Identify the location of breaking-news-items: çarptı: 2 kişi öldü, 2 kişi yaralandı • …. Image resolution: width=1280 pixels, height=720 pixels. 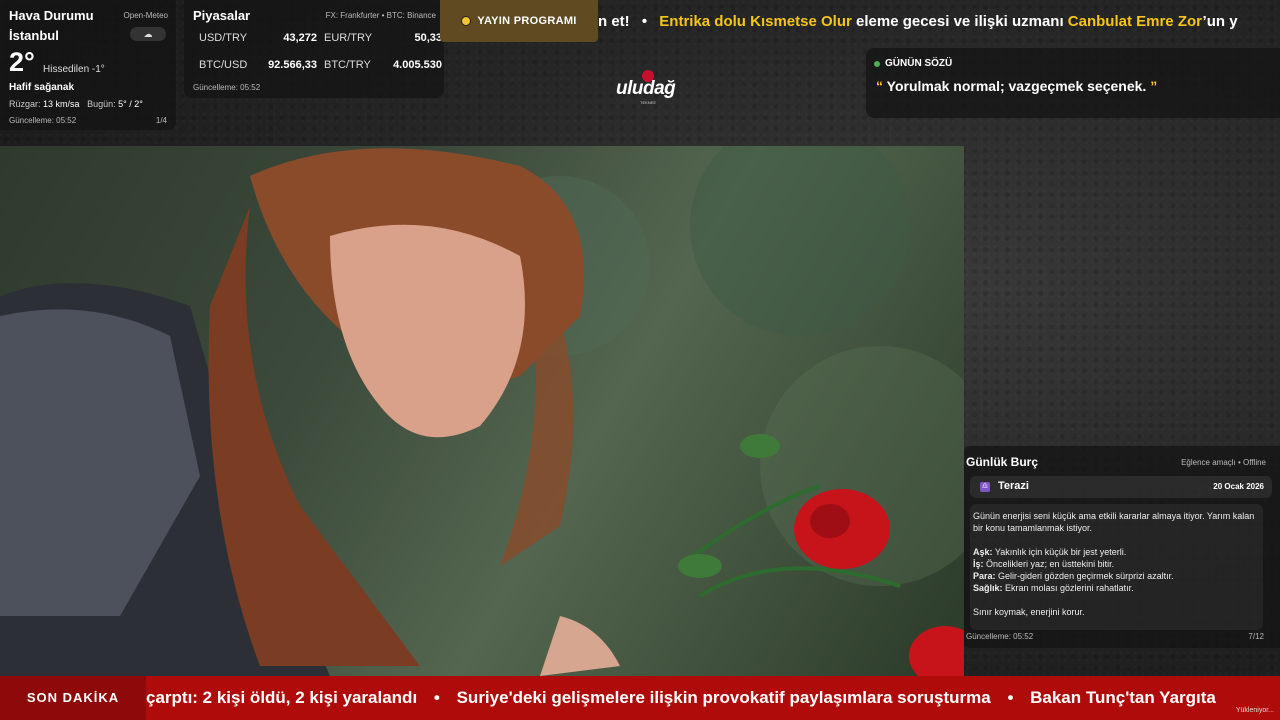
(681, 698).